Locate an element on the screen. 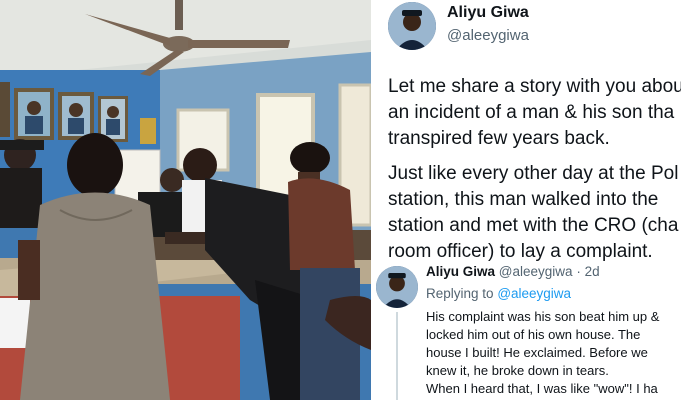 The height and width of the screenshot is (400, 681). tweet-line: room officer) to lay a complaint. is located at coordinates (520, 251).